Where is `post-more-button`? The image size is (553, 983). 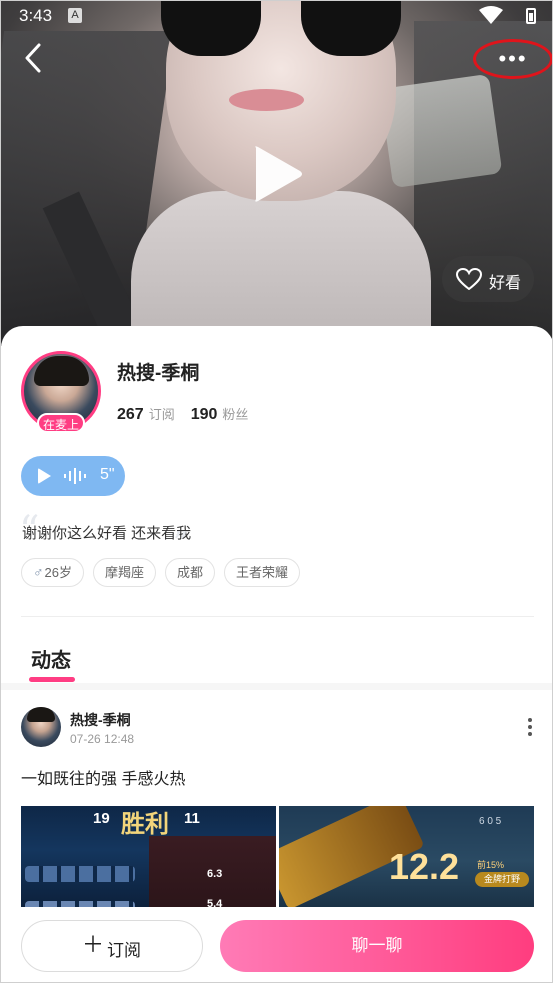
post-more-button is located at coordinates (530, 728).